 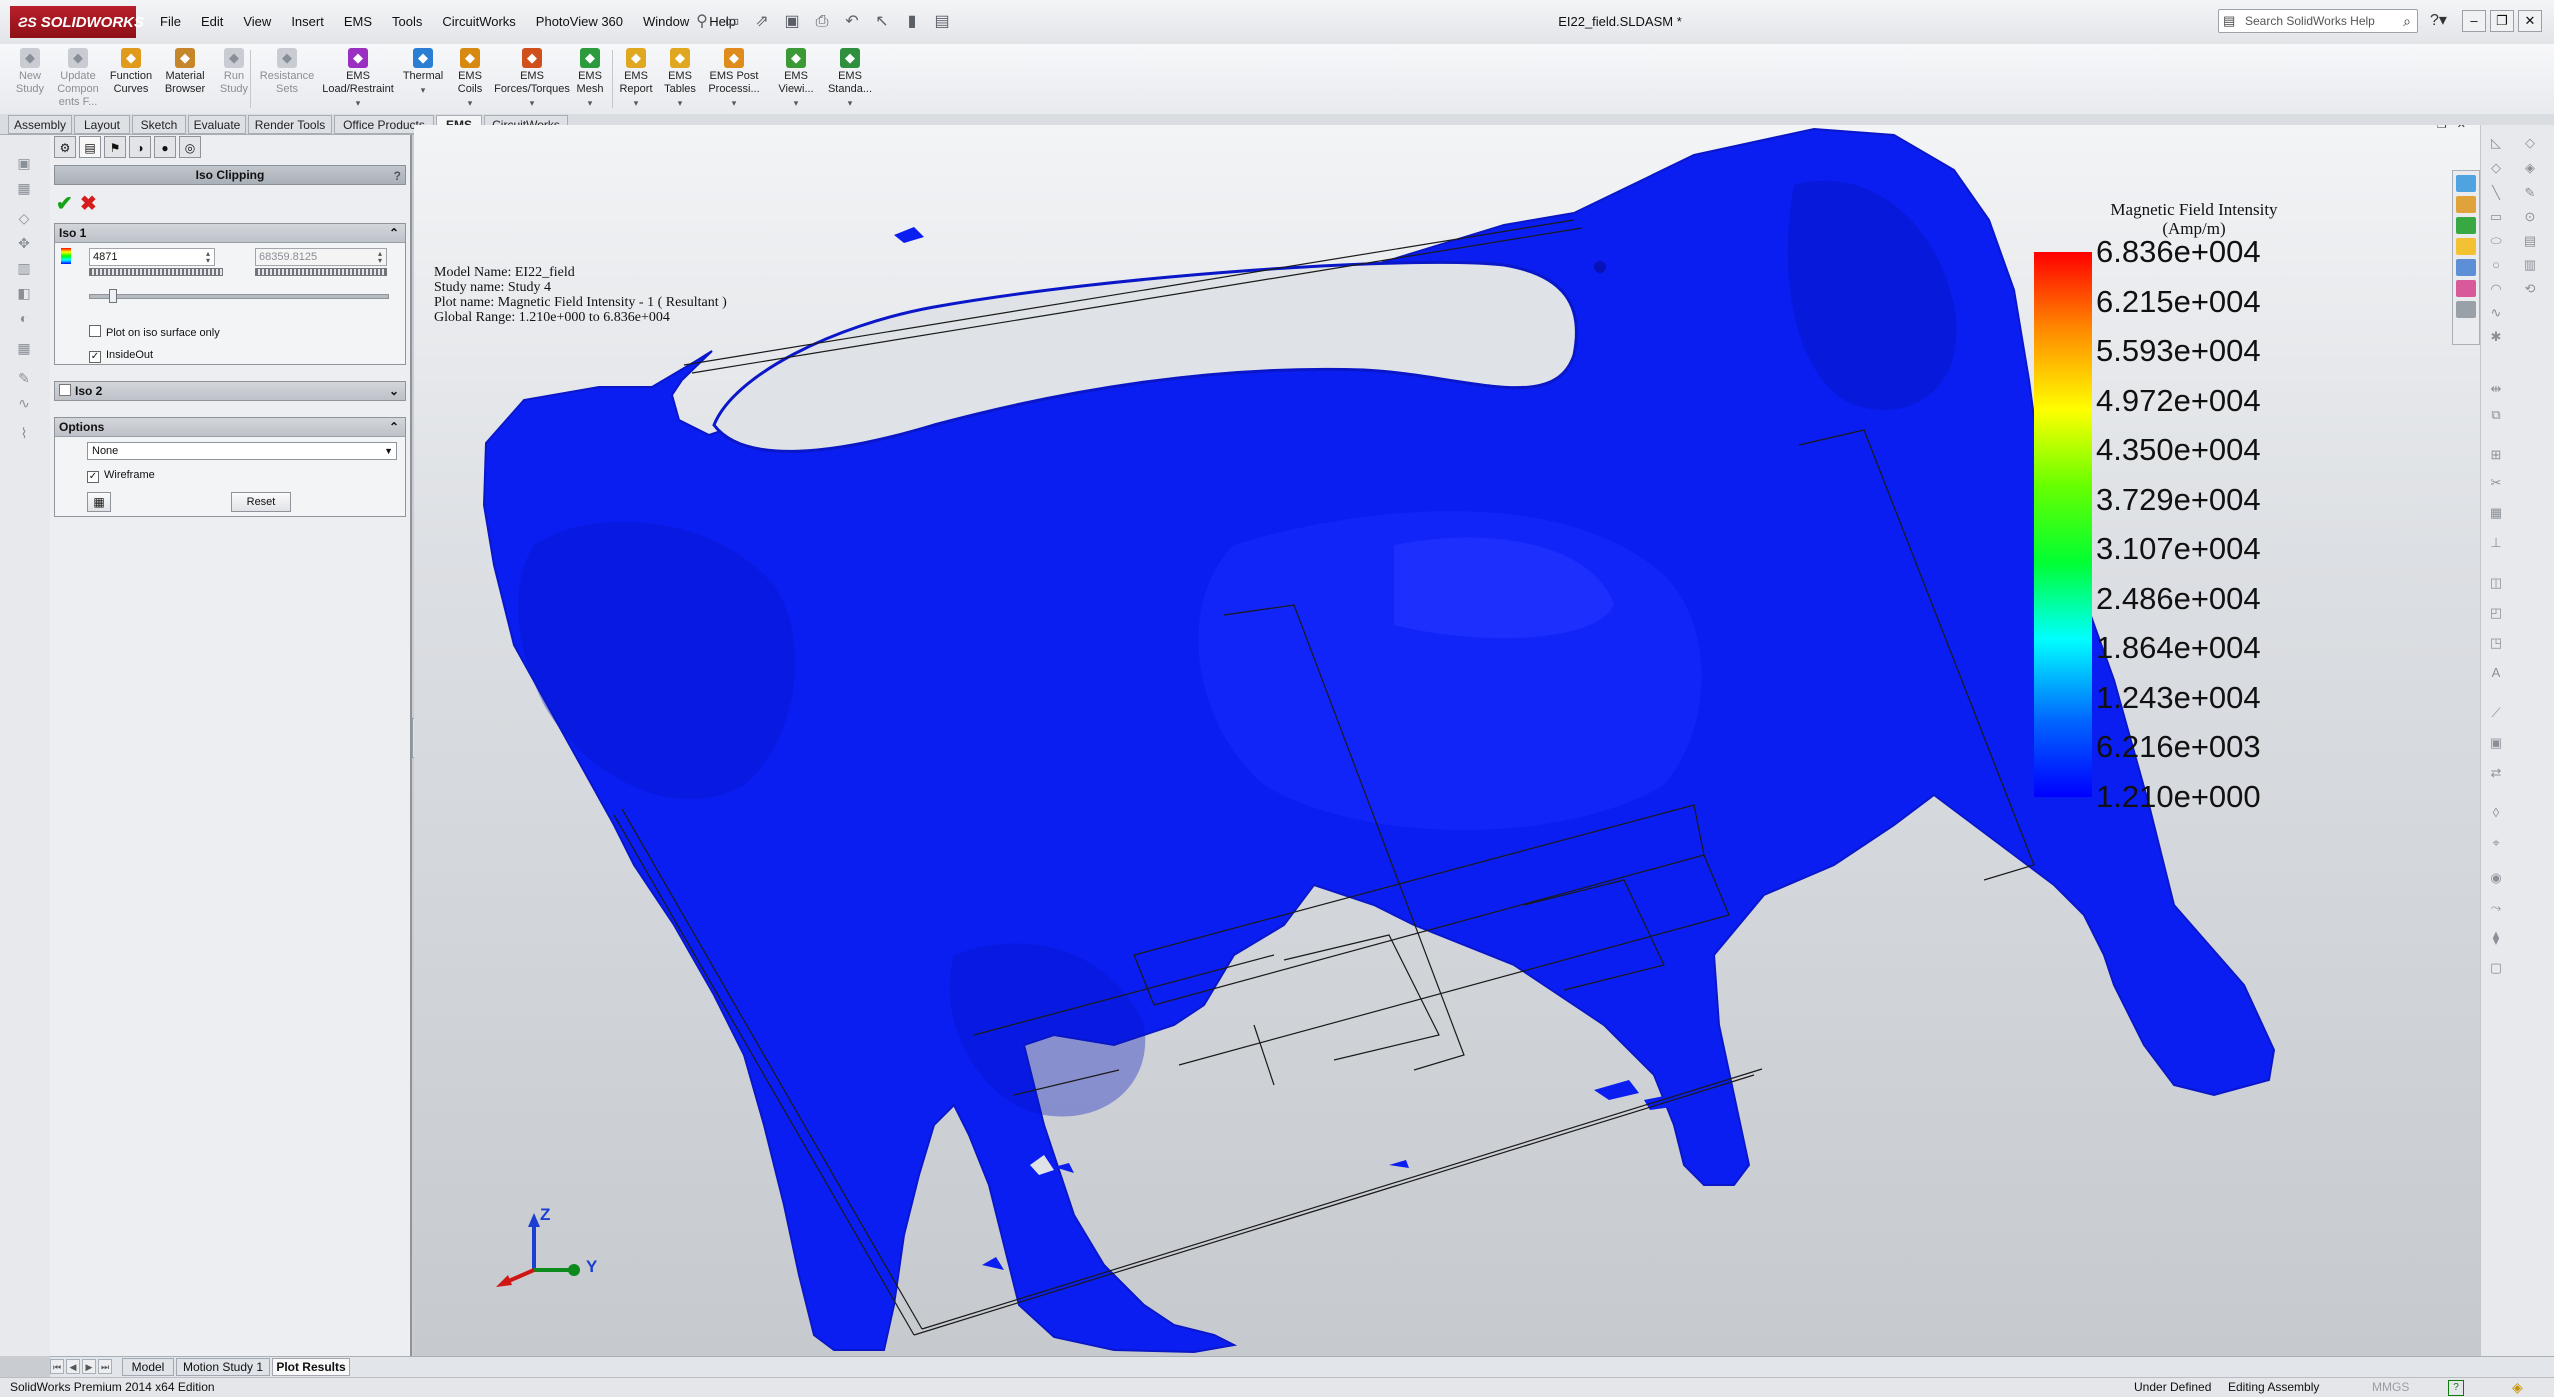 What do you see at coordinates (321, 272) in the screenshot?
I see `iso-max-thumbwheel` at bounding box center [321, 272].